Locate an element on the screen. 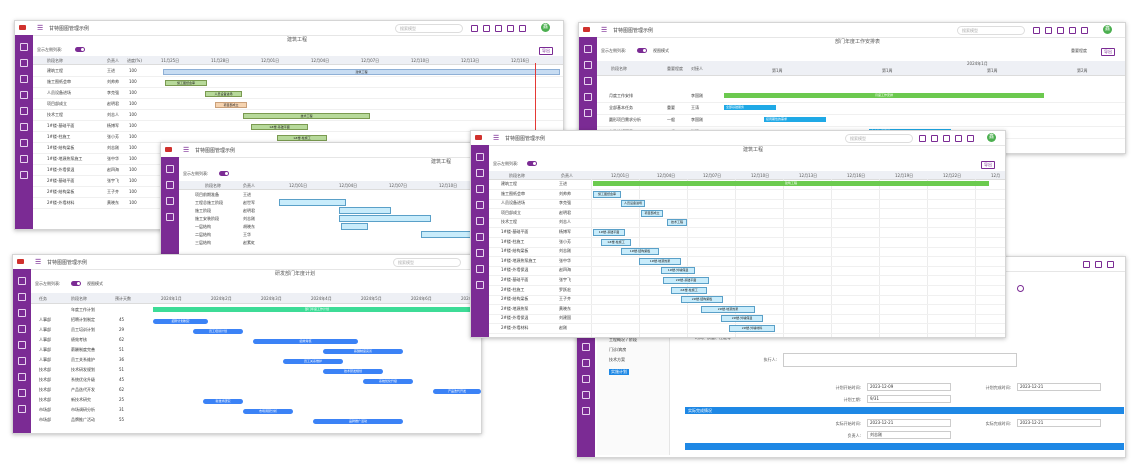  task-name: 2#楼-柱施工 is located at coordinates (512, 290).